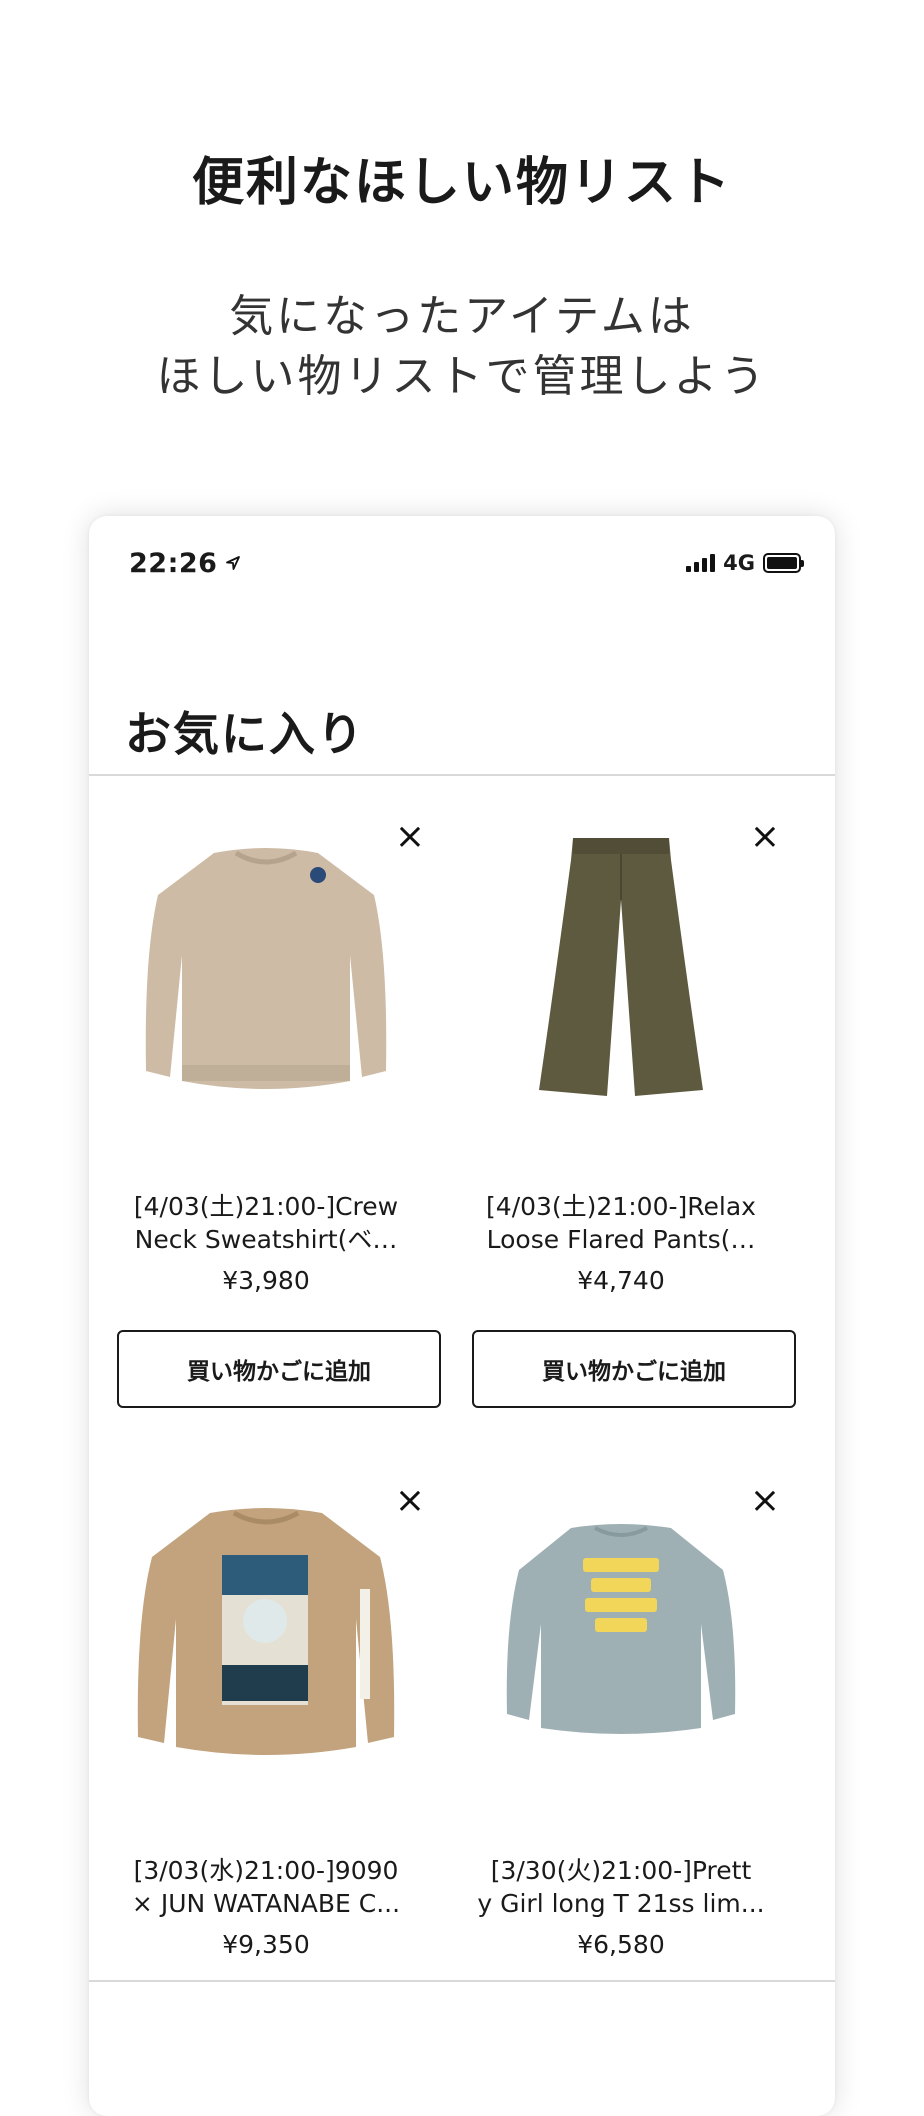 This screenshot has height=2116, width=924. What do you see at coordinates (701, 563) in the screenshot?
I see `signal-icon` at bounding box center [701, 563].